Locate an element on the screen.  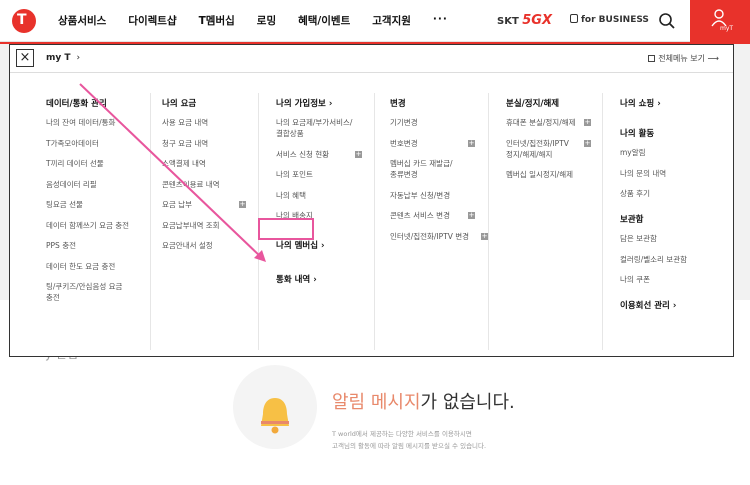
menu-item-service-status: 서비스 신청 현황 + is located at coordinates (319, 154).